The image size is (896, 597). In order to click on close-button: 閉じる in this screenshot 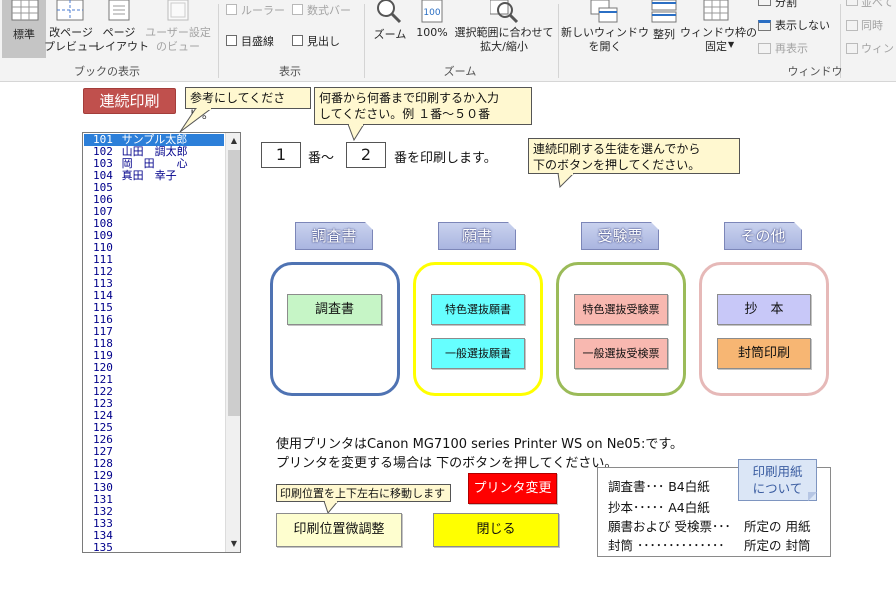, I will do `click(496, 530)`.